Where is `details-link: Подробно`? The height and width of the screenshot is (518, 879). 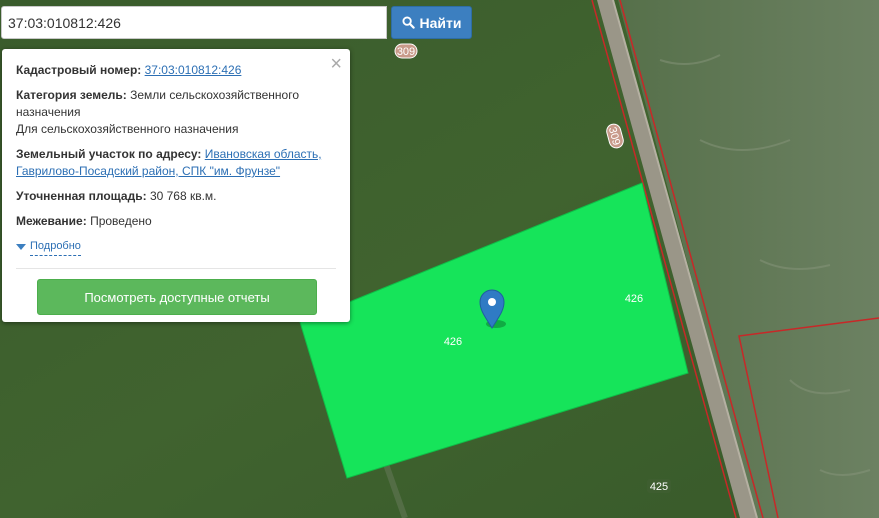 details-link: Подробно is located at coordinates (55, 247).